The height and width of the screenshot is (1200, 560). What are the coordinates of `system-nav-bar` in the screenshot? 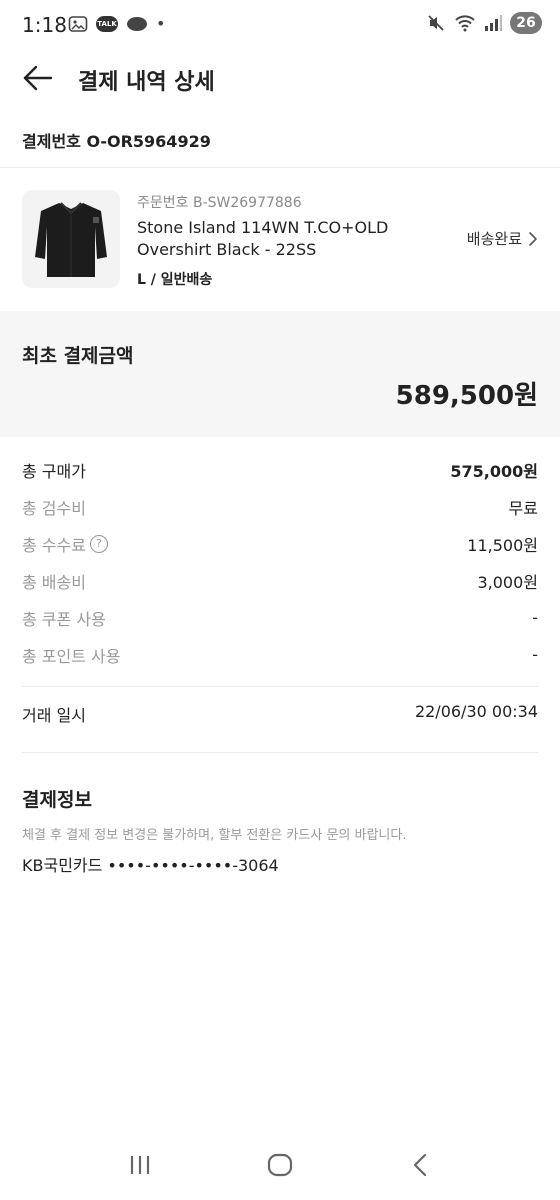 It's located at (280, 1165).